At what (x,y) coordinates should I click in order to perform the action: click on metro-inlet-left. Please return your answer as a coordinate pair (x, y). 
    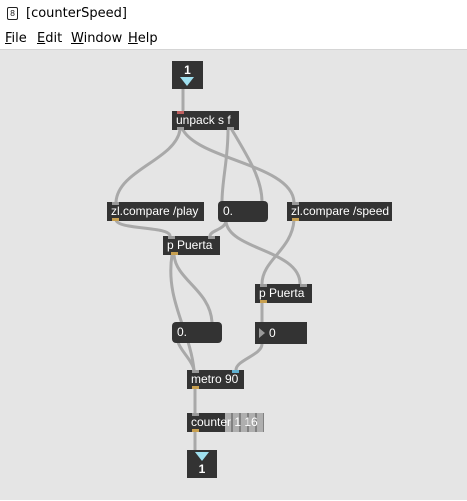
    Looking at the image, I should click on (195, 371).